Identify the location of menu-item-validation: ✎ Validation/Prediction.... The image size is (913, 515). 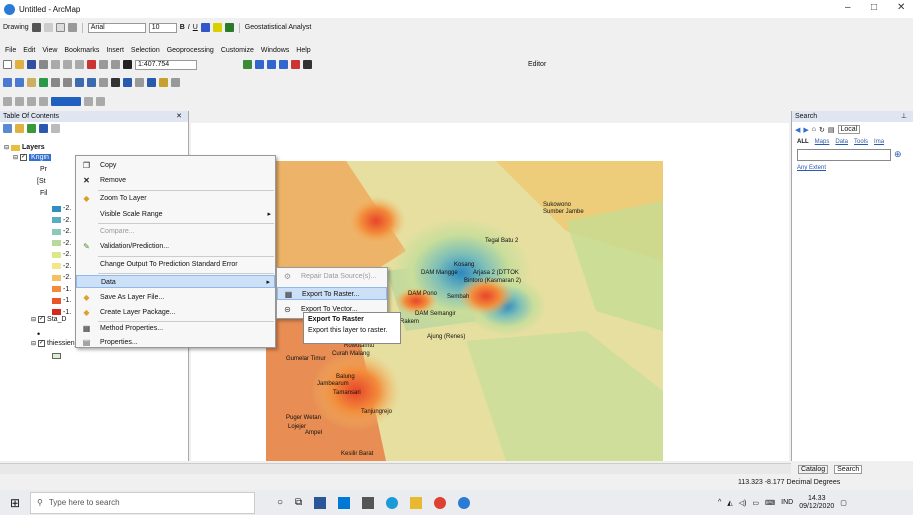
(175, 246).